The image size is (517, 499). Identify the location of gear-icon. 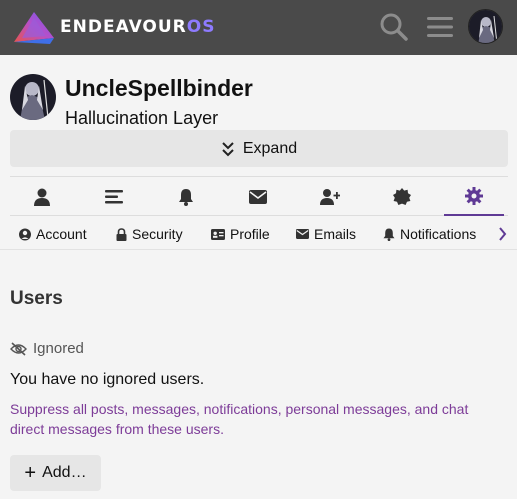
(474, 195).